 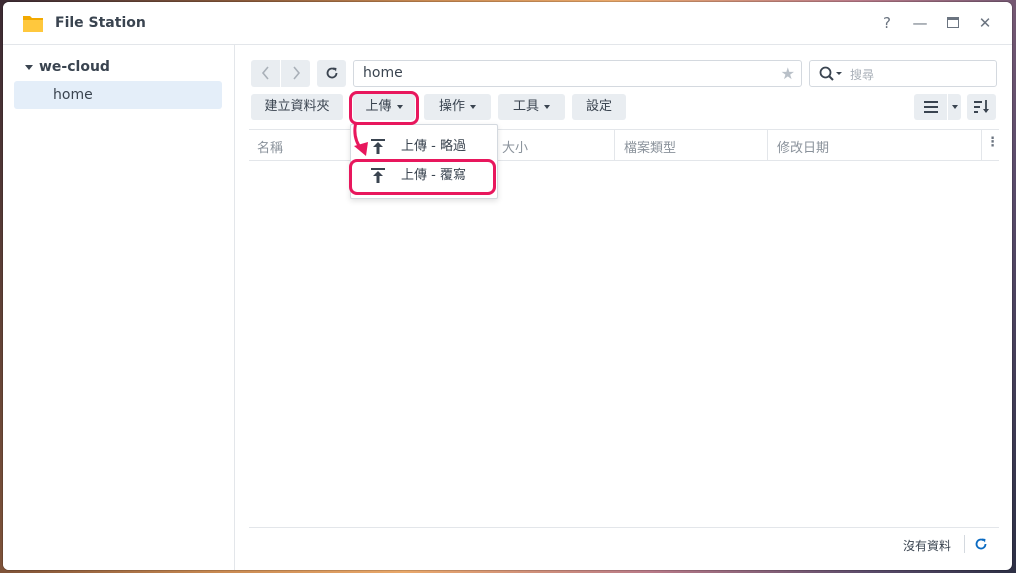 What do you see at coordinates (433, 146) in the screenshot?
I see `menu-item-label: 上傳 - 略過` at bounding box center [433, 146].